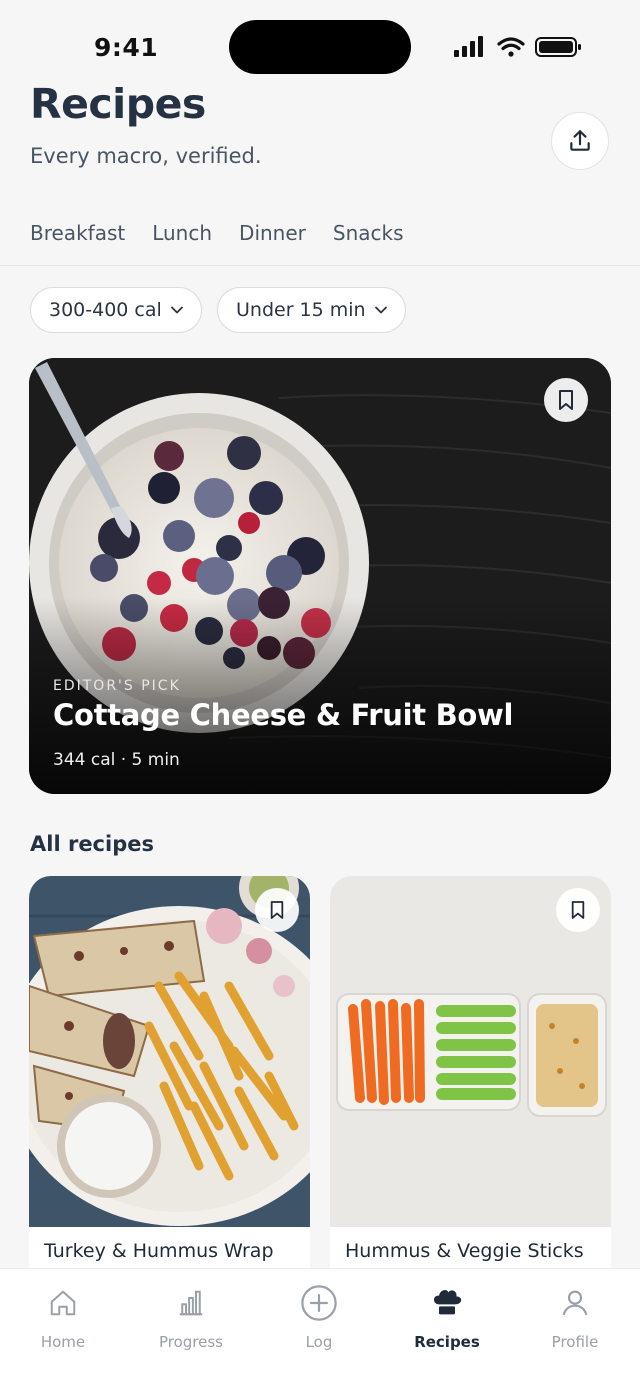  I want to click on wifi-icon, so click(511, 44).